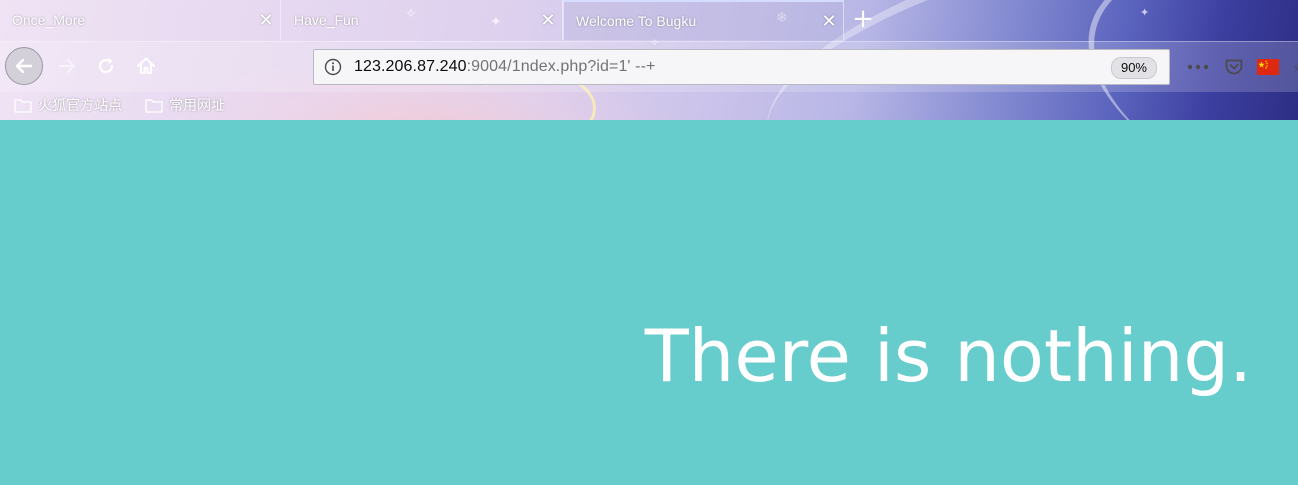  Describe the element at coordinates (948, 356) in the screenshot. I see `page-headline: There is nothing.` at that location.